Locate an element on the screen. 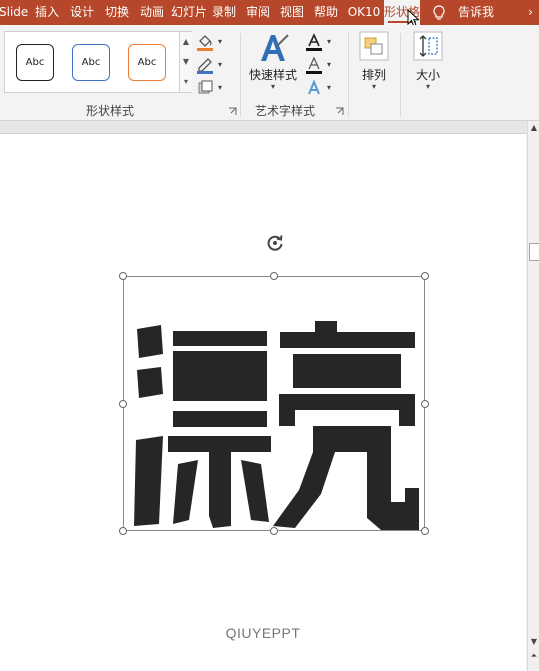  resize-handle-top-right is located at coordinates (425, 276).